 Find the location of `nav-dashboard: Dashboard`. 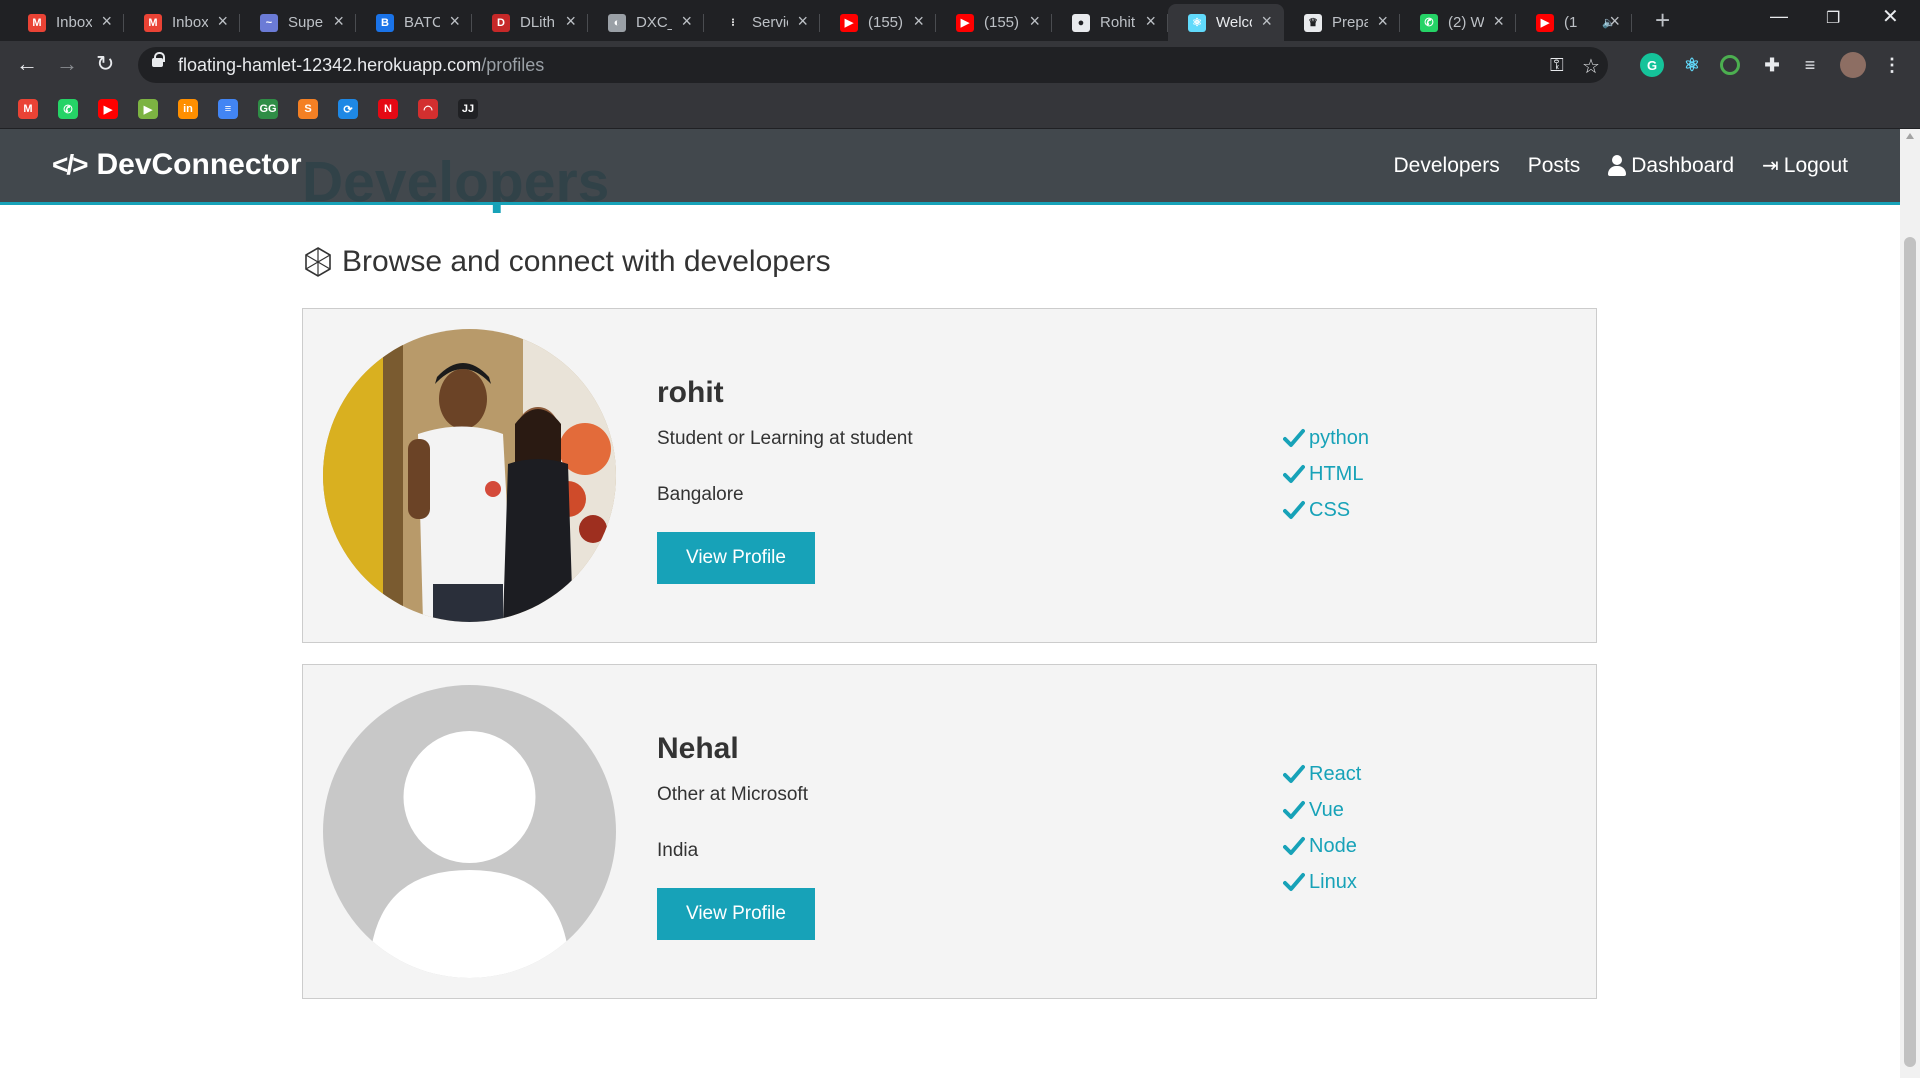

nav-dashboard: Dashboard is located at coordinates (1671, 166).